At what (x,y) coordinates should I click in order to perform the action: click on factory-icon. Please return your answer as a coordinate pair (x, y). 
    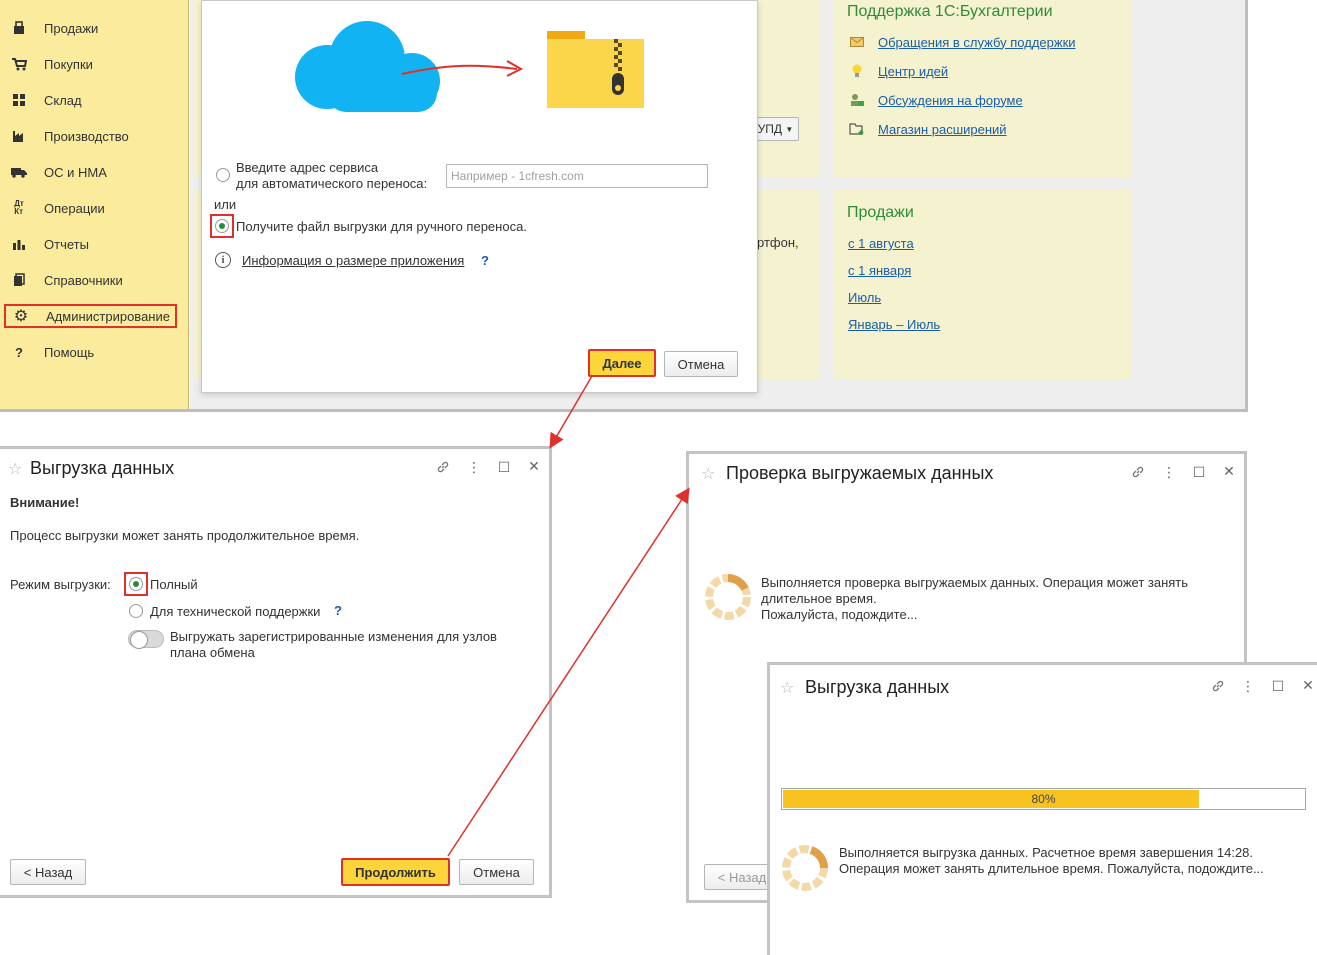
    Looking at the image, I should click on (19, 136).